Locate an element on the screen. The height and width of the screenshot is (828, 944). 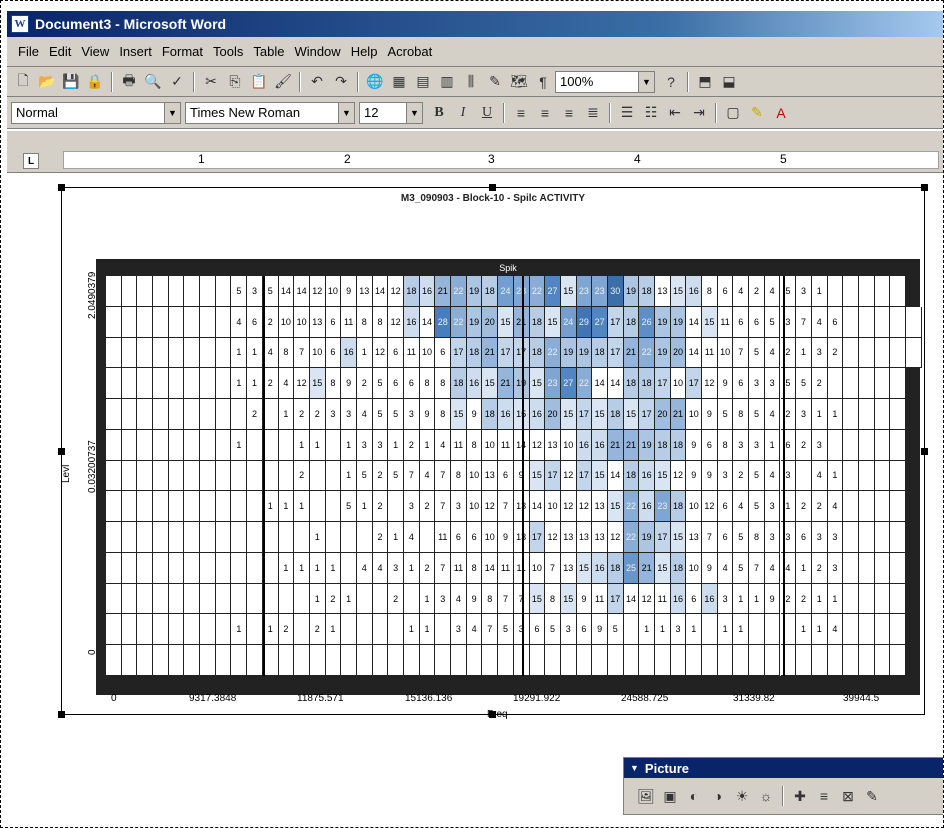
justify-icon: ≣ is located at coordinates (593, 113).